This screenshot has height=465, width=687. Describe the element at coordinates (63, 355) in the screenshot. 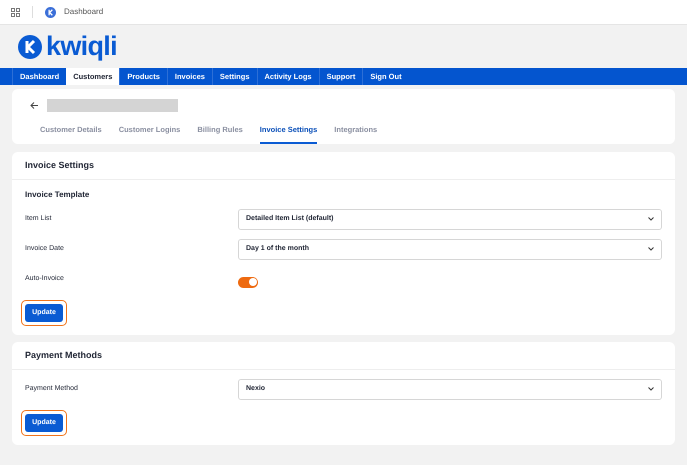

I see `section-title: Payment Methods` at that location.